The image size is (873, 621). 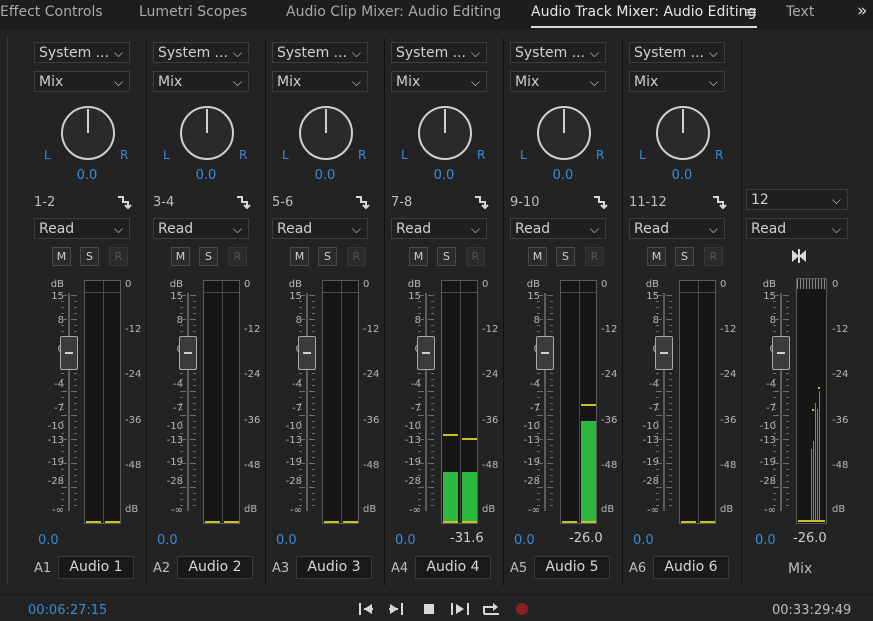 What do you see at coordinates (800, 12) in the screenshot?
I see `tab-text: Text` at bounding box center [800, 12].